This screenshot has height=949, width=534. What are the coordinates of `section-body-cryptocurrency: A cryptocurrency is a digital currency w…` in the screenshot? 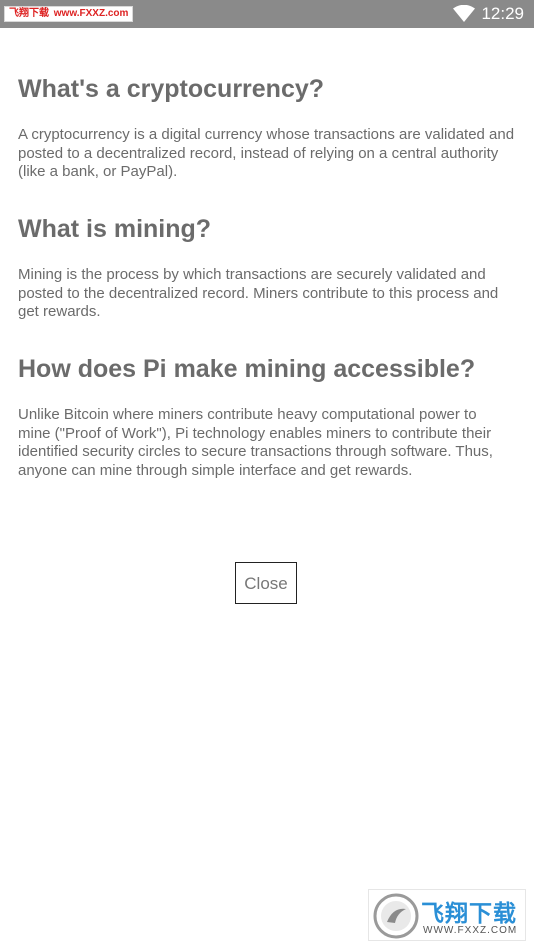 It's located at (266, 153).